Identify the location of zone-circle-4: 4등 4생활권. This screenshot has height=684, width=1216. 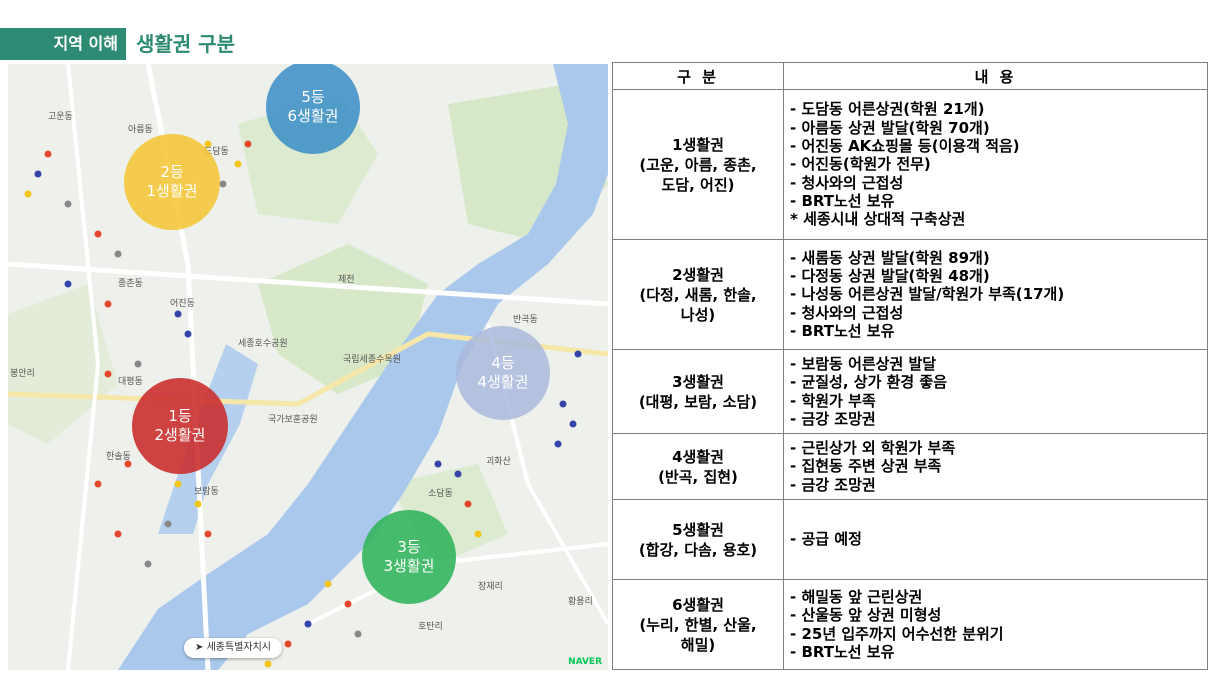
(503, 373).